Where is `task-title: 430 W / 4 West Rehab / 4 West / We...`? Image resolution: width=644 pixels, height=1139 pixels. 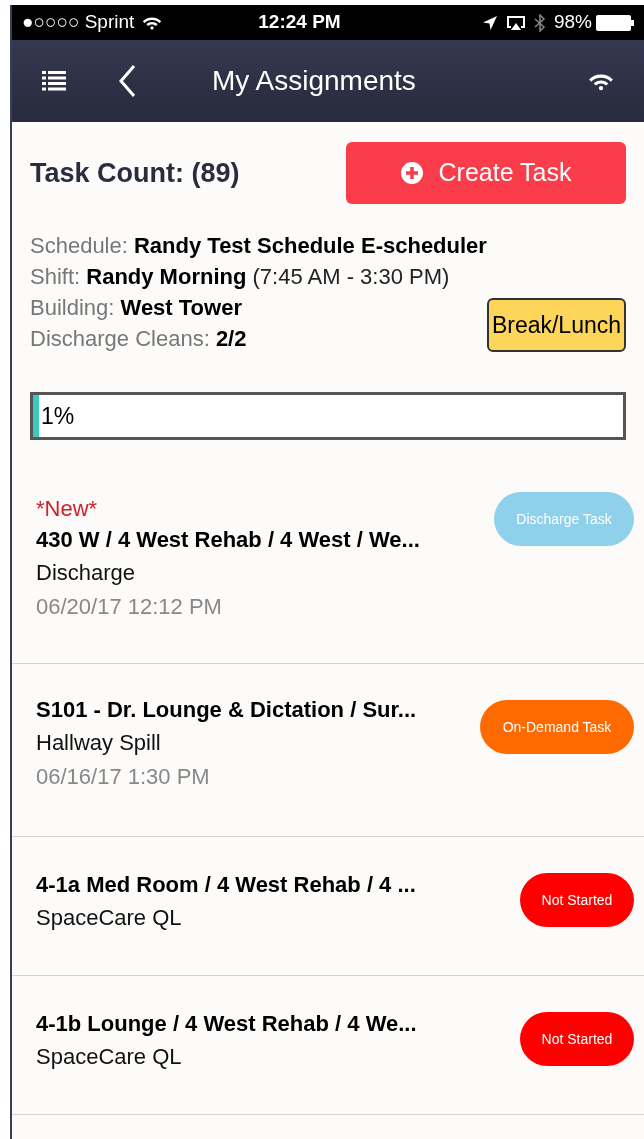
task-title: 430 W / 4 West Rehab / 4 West / We... is located at coordinates (228, 540).